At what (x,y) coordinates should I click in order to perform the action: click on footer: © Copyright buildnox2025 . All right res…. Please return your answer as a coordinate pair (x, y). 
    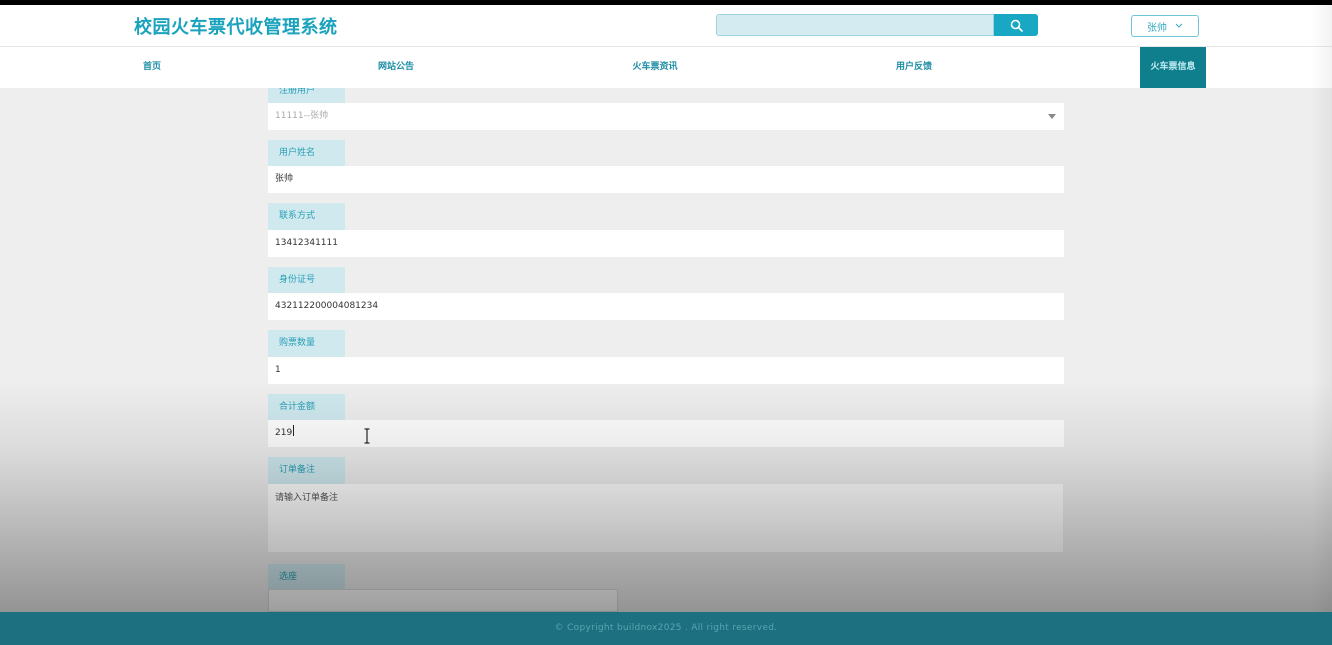
    Looking at the image, I should click on (666, 628).